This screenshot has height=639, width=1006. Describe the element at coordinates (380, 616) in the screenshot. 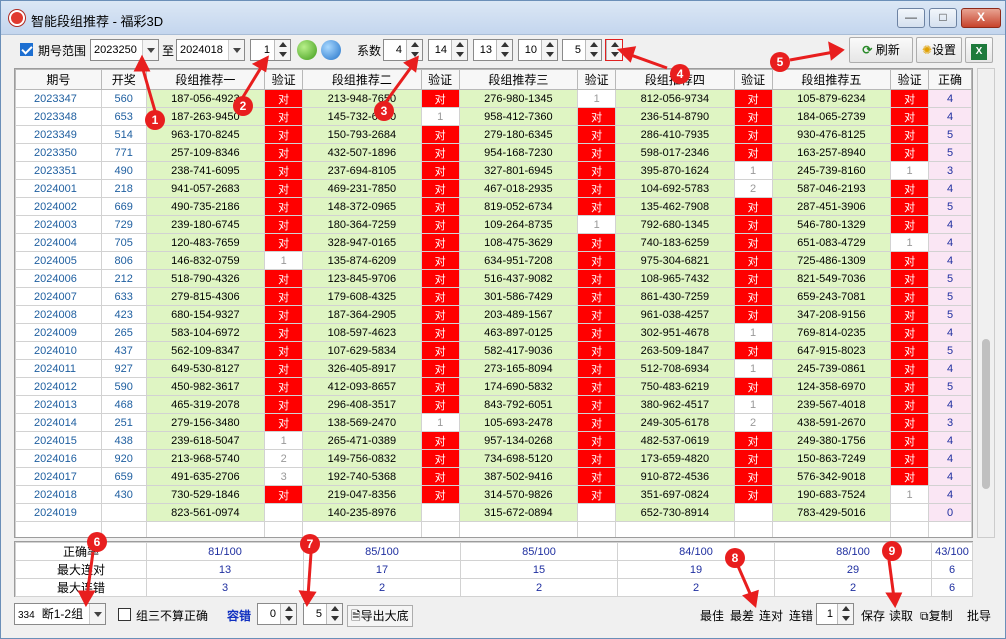

I see `export-button: 🗎导出大底` at that location.